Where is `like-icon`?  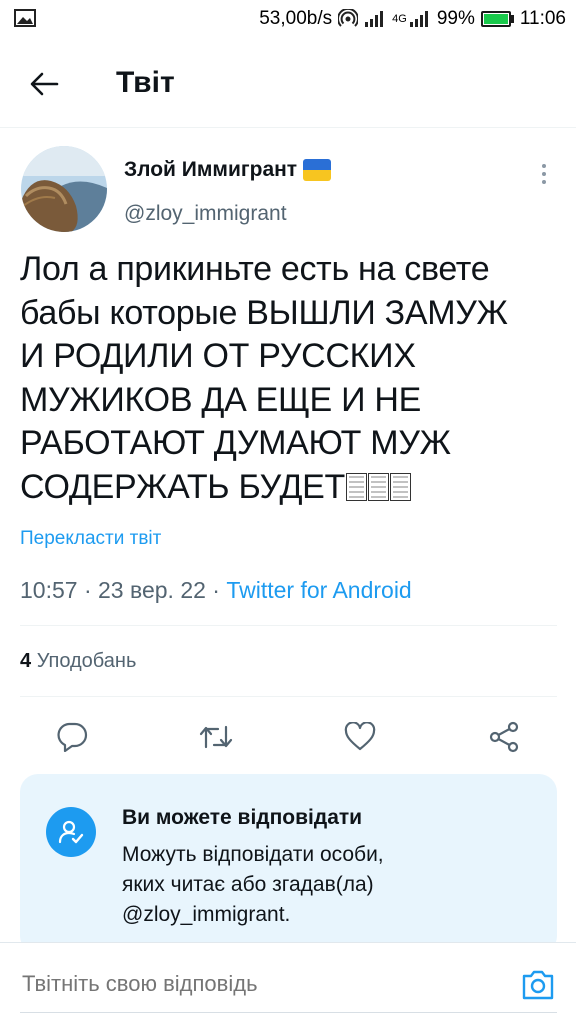
like-icon is located at coordinates (360, 736).